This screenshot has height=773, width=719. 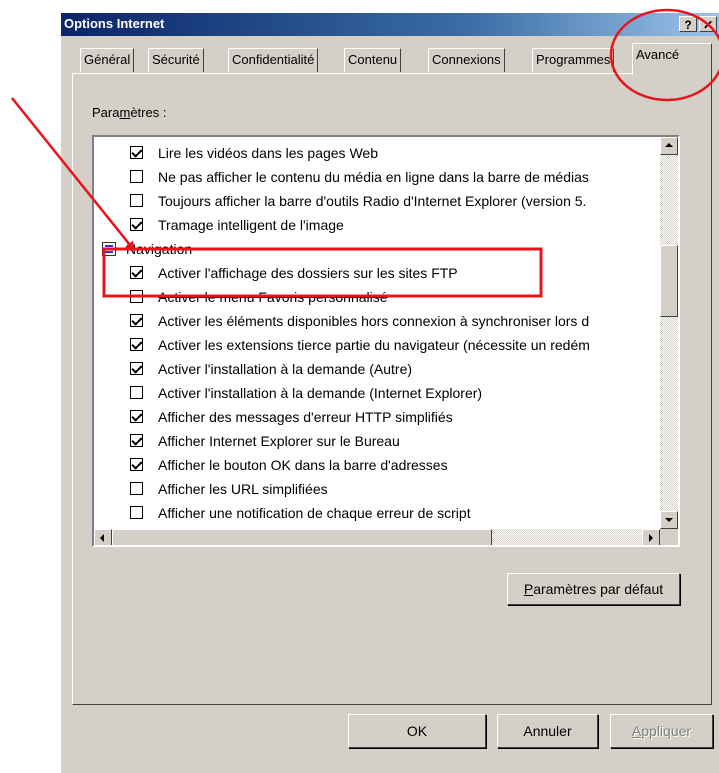 I want to click on setting-row: Afficher Internet Explorer sur le Bureau, so click(x=374, y=441).